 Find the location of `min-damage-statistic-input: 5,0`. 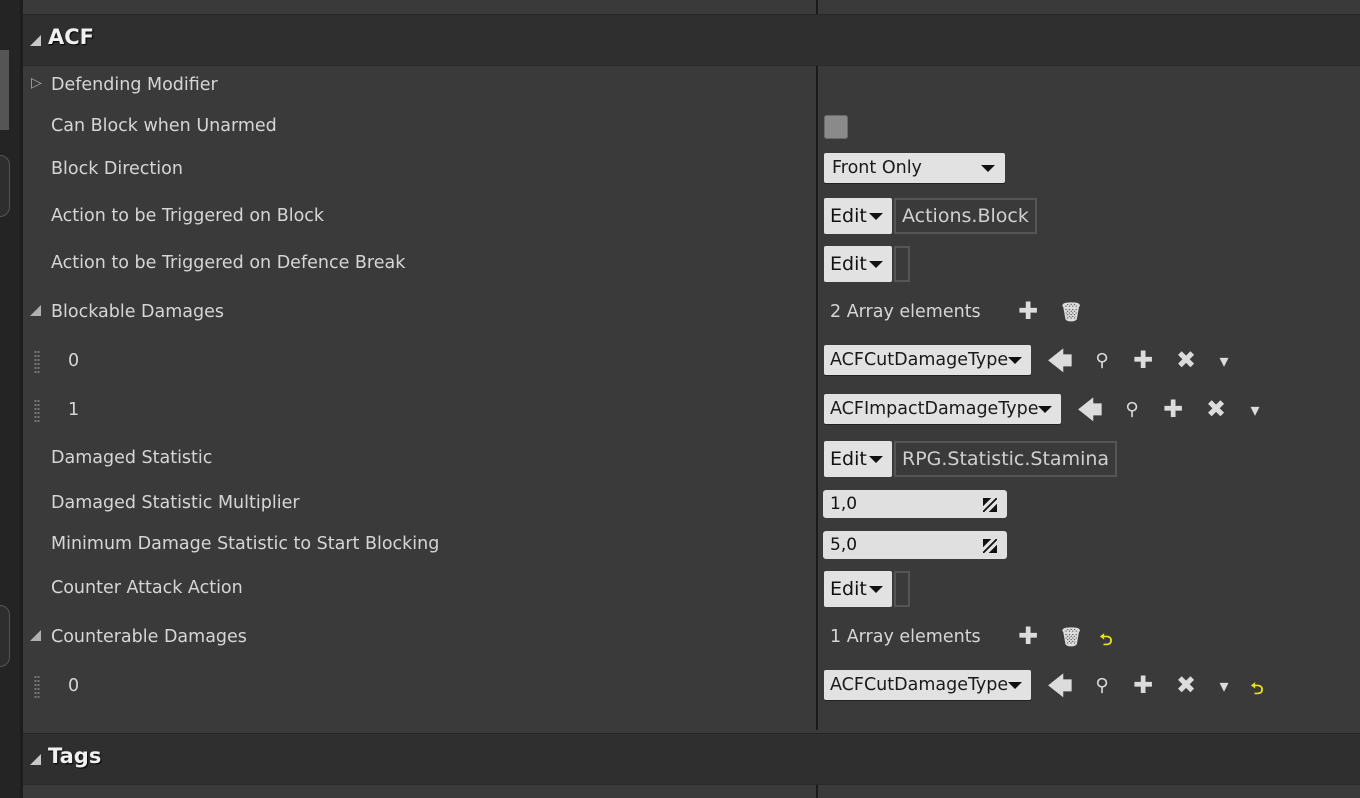

min-damage-statistic-input: 5,0 is located at coordinates (915, 545).